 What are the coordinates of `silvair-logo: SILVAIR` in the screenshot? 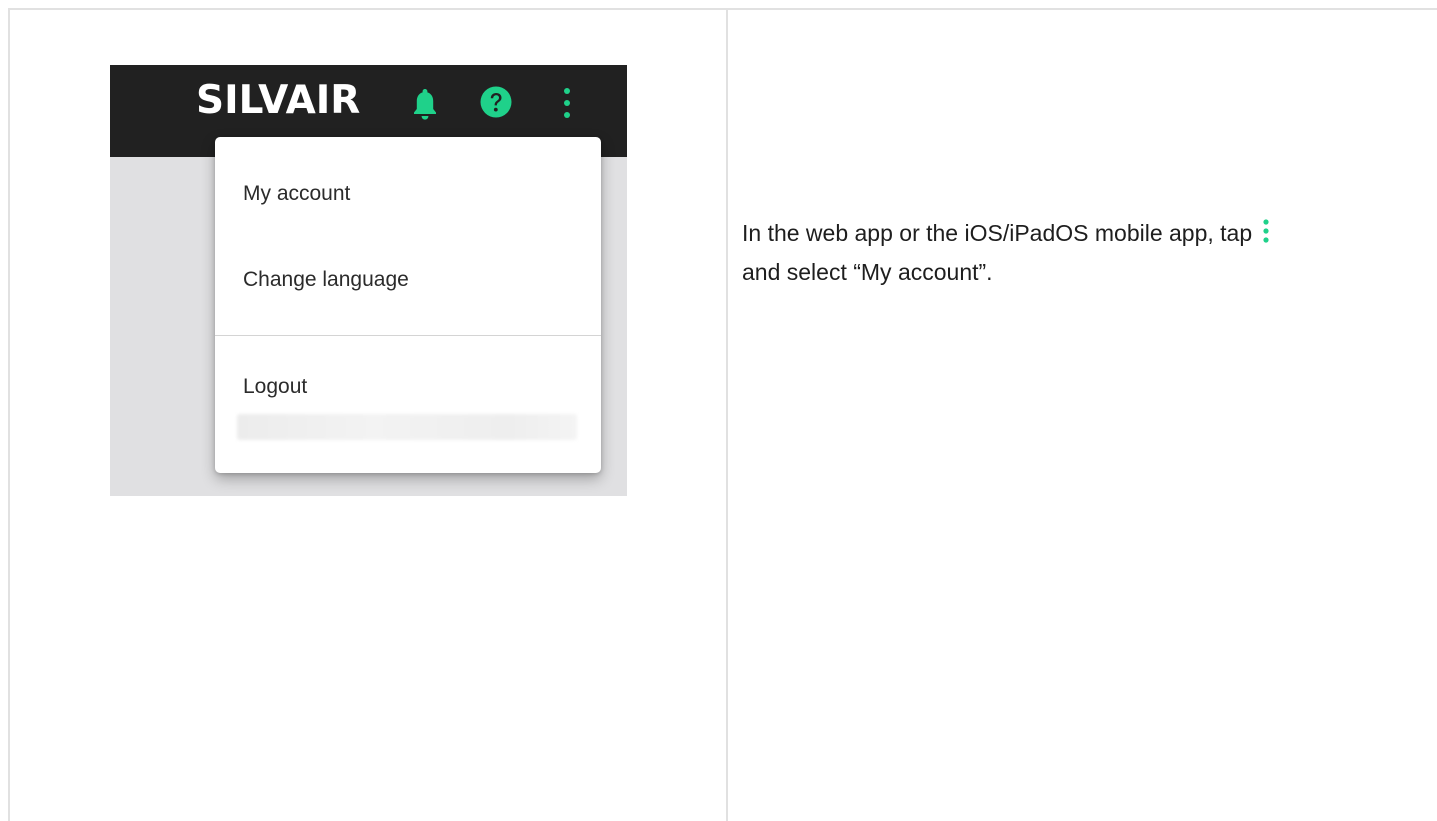 It's located at (278, 100).